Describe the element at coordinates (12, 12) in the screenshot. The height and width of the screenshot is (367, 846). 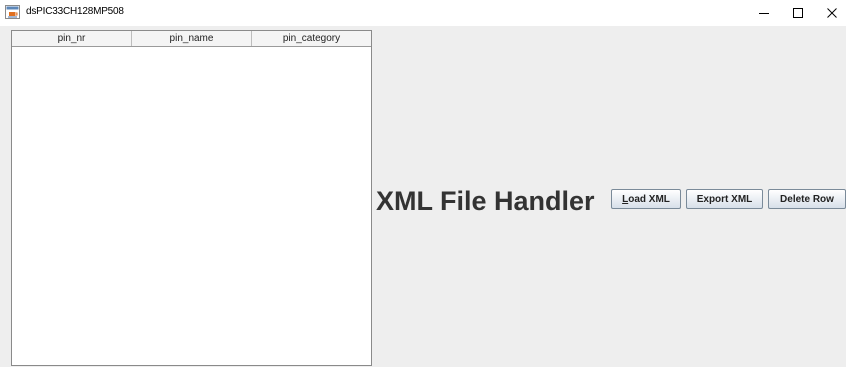
I see `java-coffee-icon` at that location.